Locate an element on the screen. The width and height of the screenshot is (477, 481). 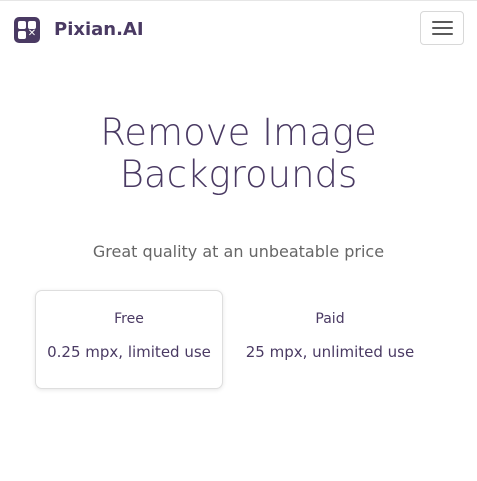
plan-description: 25 mpx, unlimited use is located at coordinates (330, 352).